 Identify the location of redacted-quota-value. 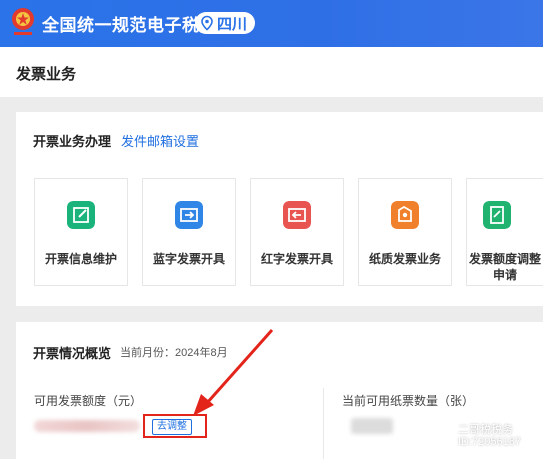
(87, 426).